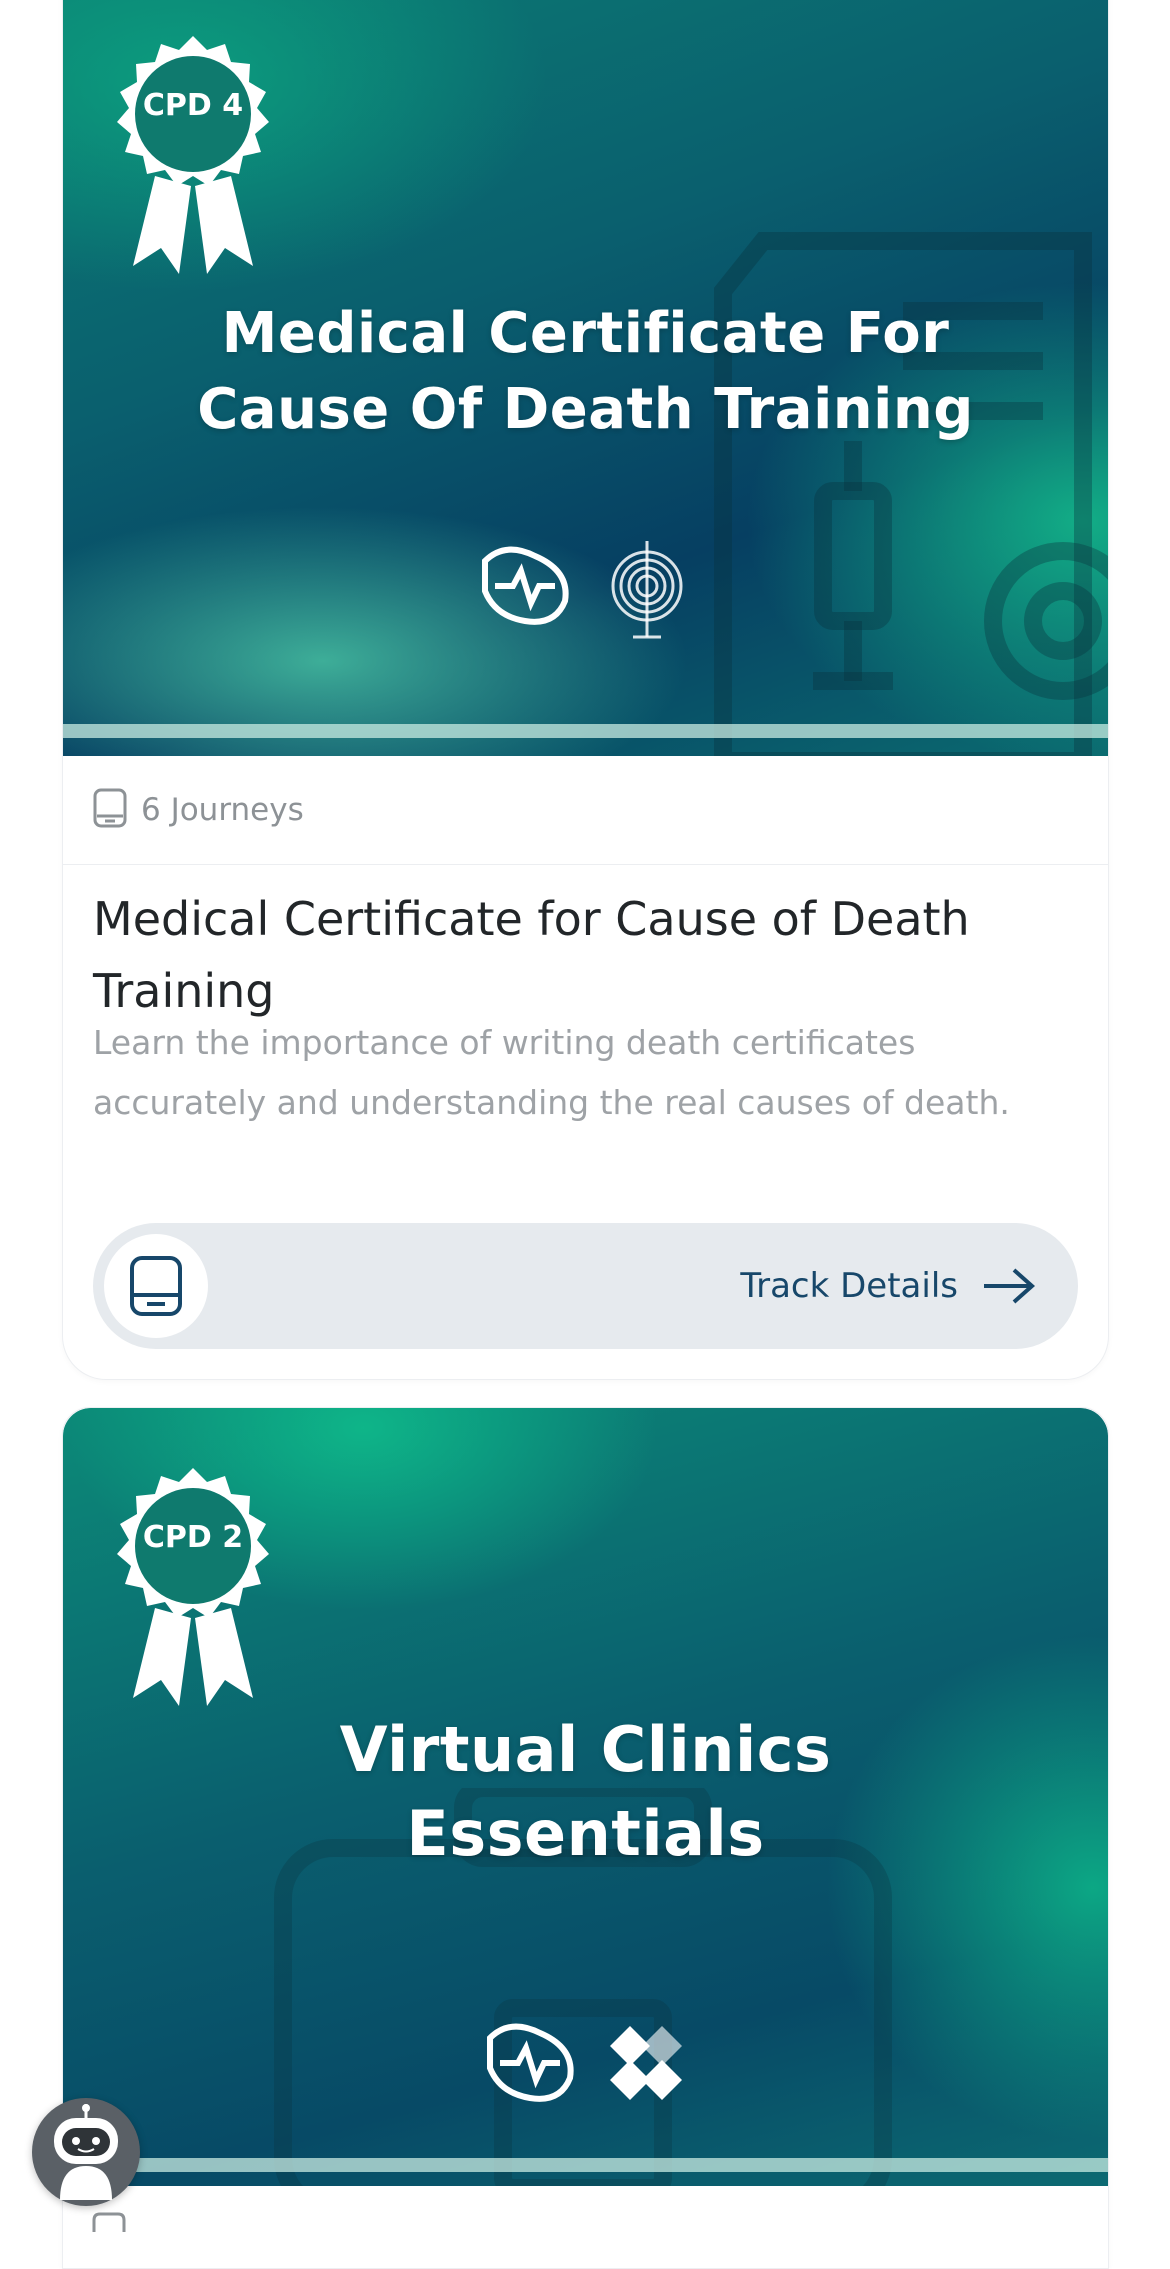 The image size is (1170, 2269). I want to click on robot-assistant-button, so click(86, 2152).